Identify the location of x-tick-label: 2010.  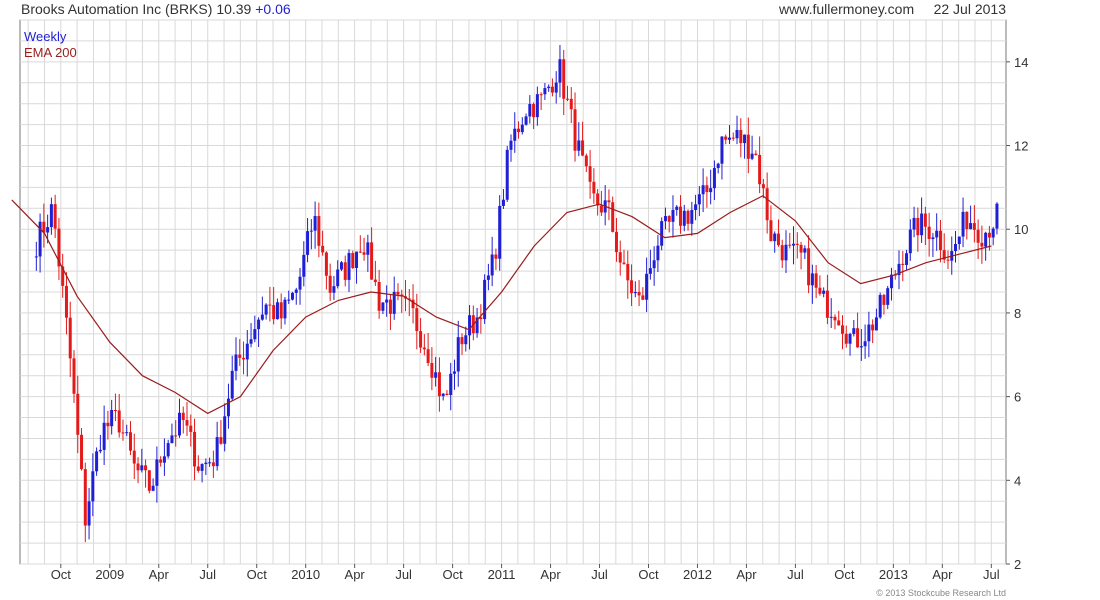
(305, 574).